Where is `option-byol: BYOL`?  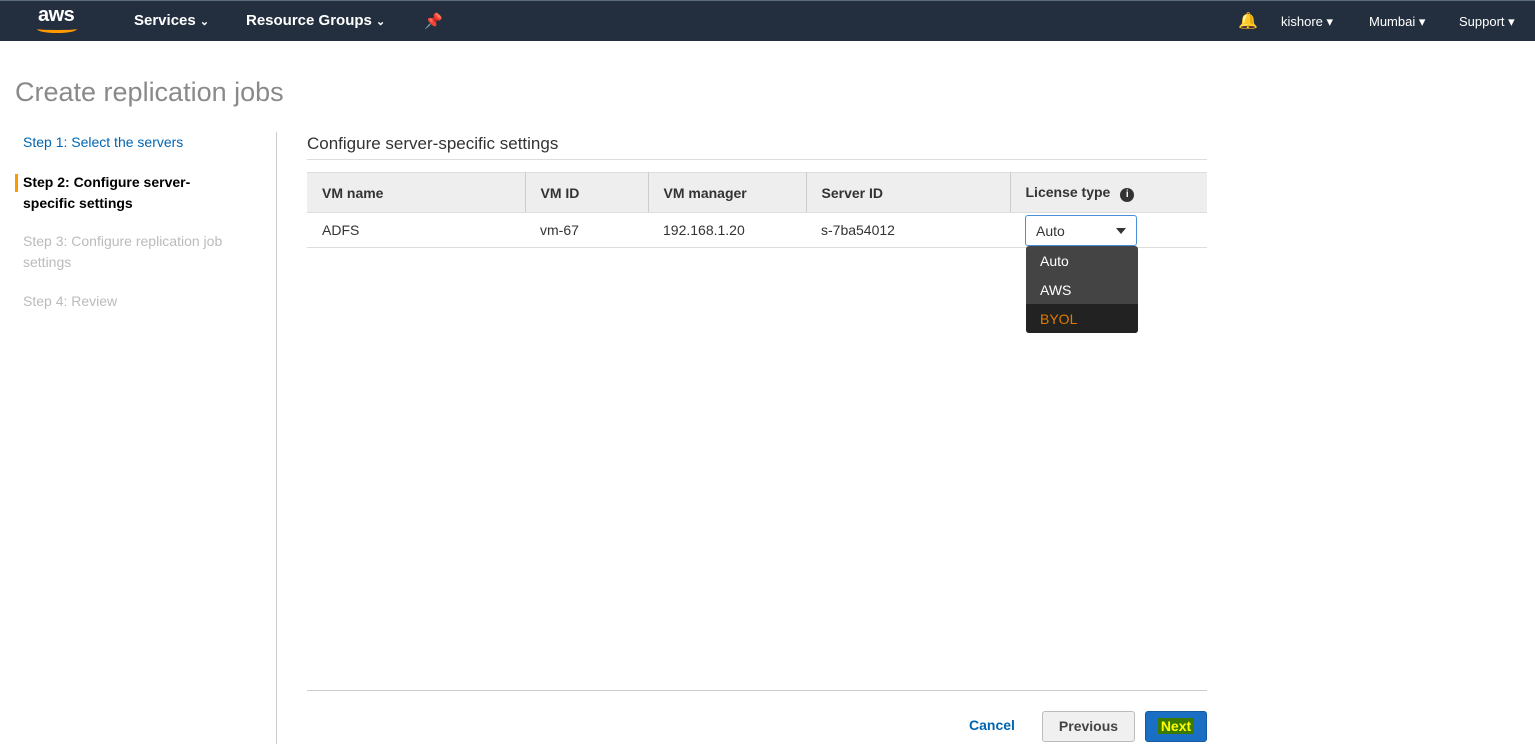
option-byol: BYOL is located at coordinates (1082, 318).